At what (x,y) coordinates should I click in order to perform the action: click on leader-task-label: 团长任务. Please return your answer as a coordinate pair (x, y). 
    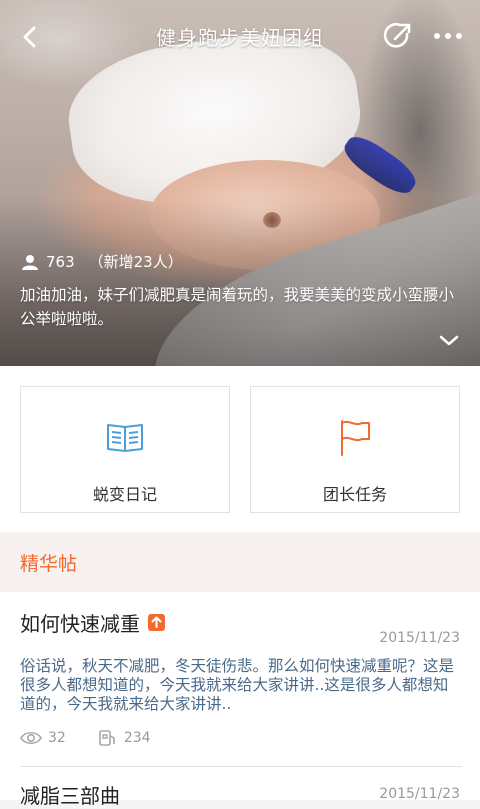
    Looking at the image, I should click on (354, 494).